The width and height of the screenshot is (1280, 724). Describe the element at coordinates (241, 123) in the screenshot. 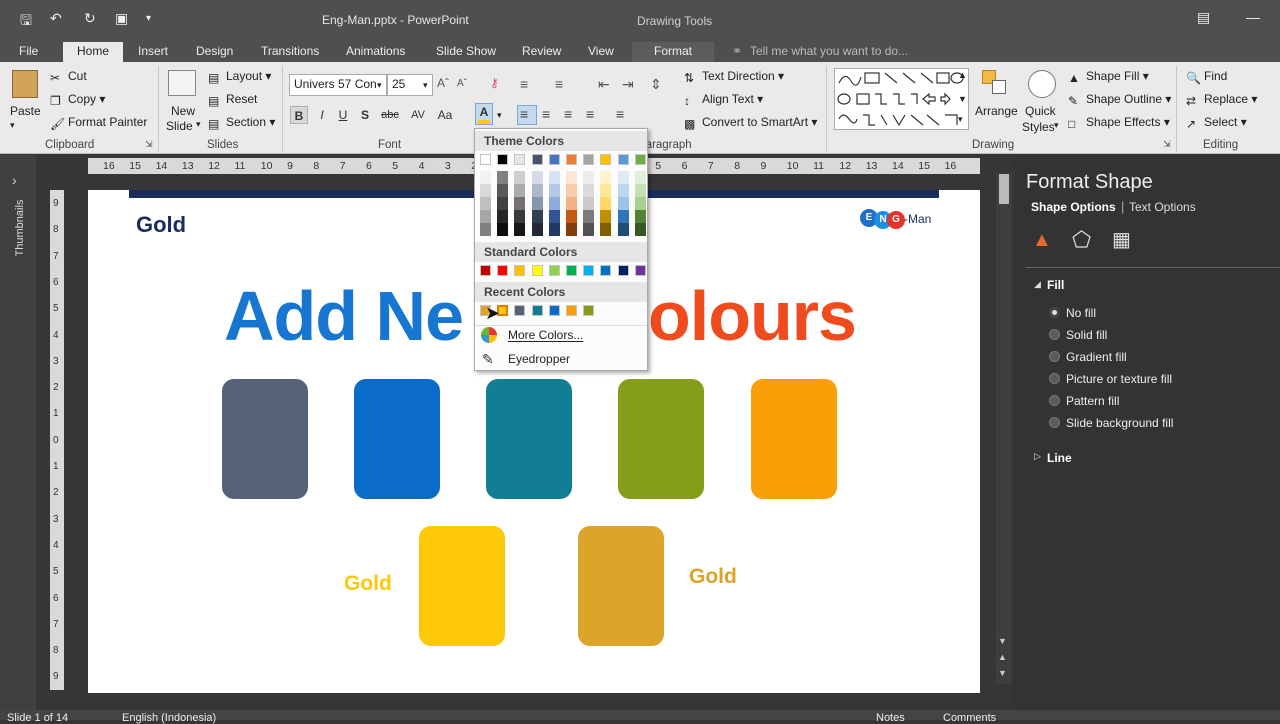

I see `section-button: ▤ Section ▾` at that location.